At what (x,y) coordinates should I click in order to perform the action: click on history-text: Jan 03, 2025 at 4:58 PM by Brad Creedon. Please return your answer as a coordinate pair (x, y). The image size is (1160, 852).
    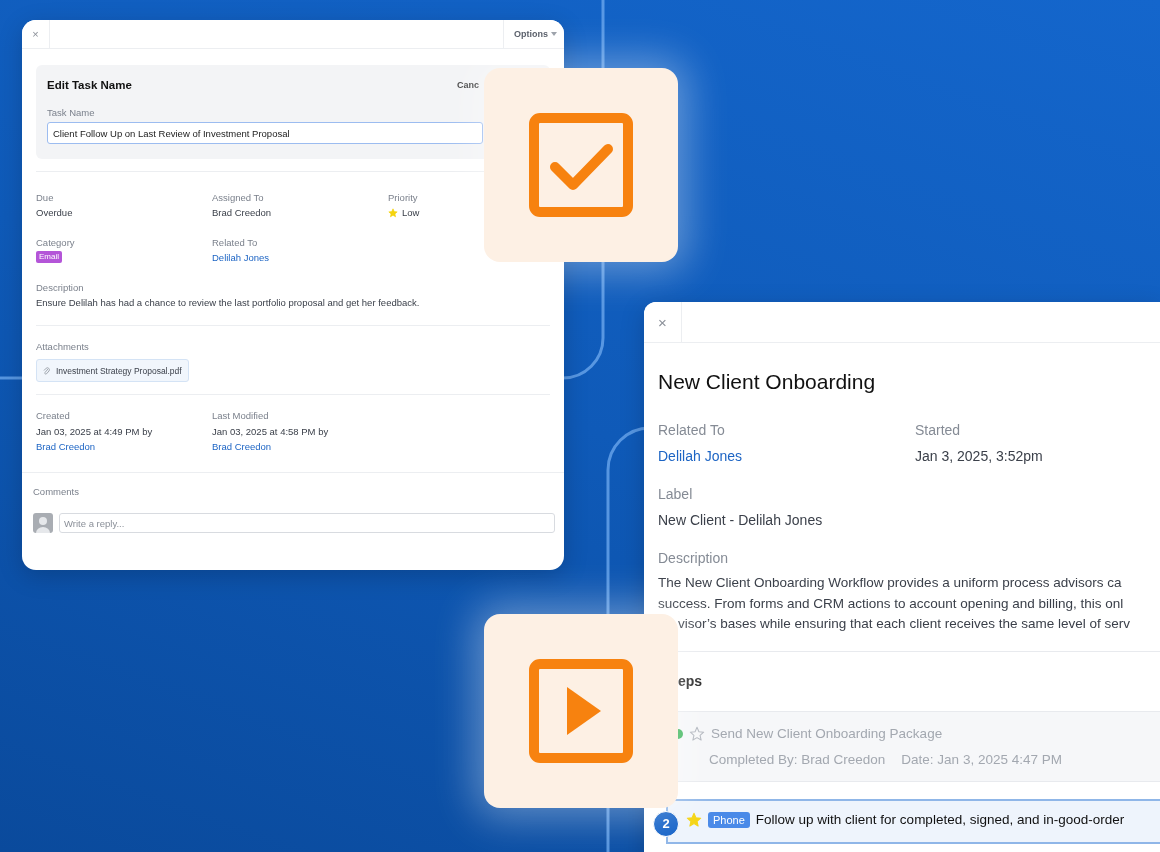
    Looking at the image, I should click on (271, 439).